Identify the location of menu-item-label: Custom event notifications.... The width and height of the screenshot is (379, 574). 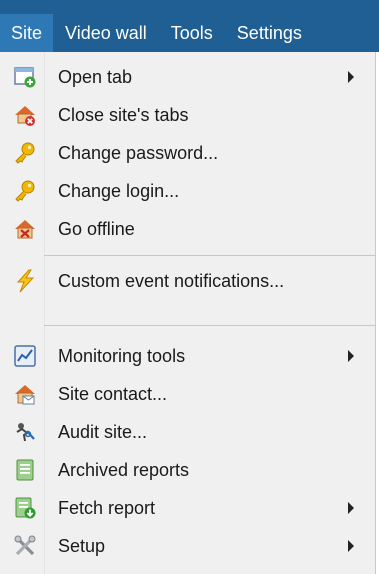
(171, 280).